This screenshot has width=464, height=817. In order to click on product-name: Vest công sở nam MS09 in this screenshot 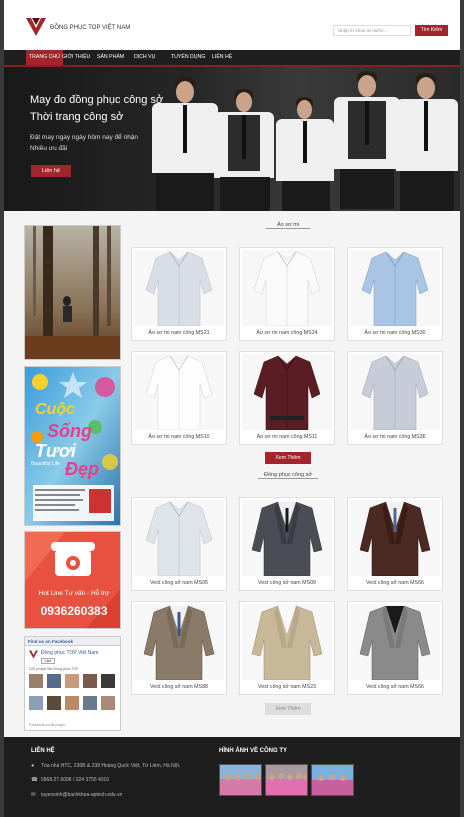, I will do `click(287, 583)`.